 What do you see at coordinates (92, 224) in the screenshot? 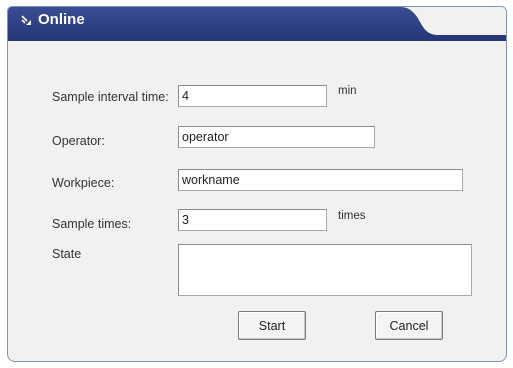
I see `sample-times-label: Sample times:` at bounding box center [92, 224].